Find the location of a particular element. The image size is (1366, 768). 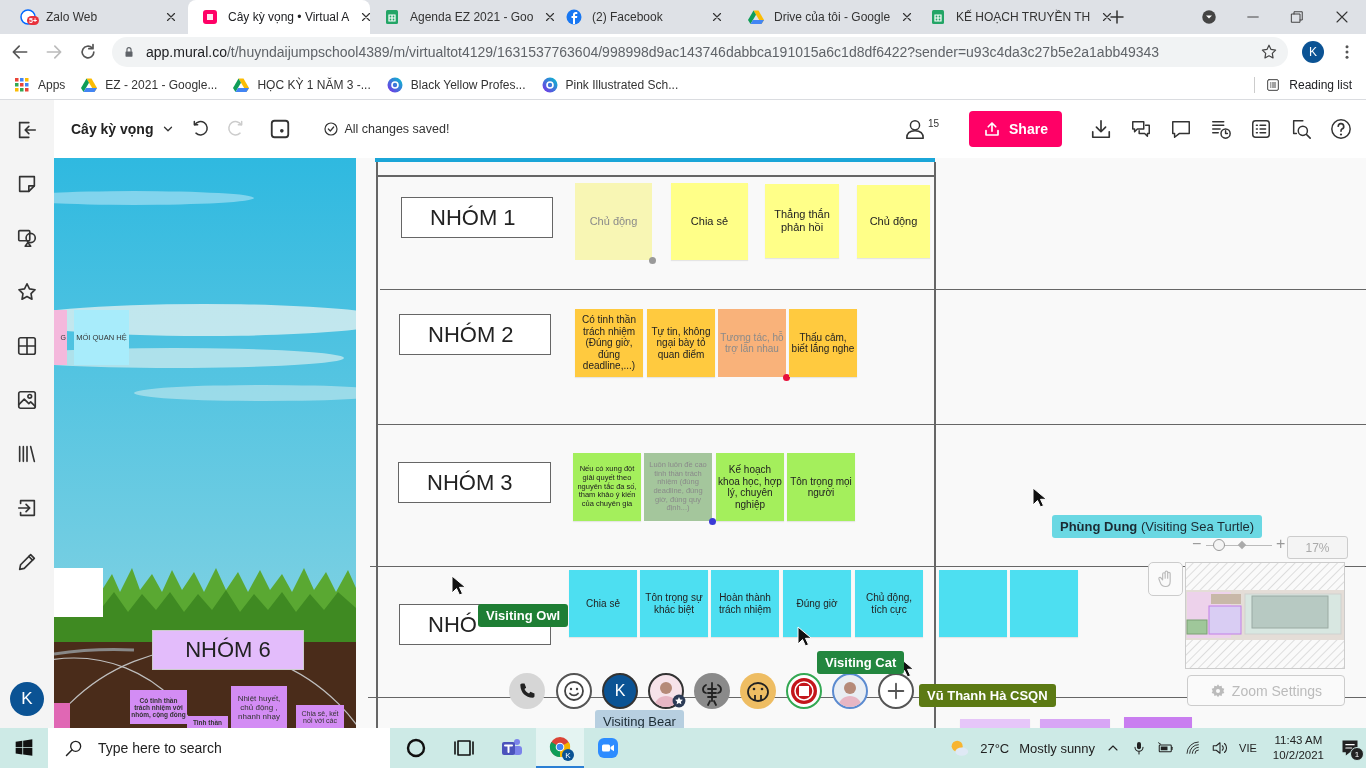

browser-tab: Agenda EZ 2021 - Goo is located at coordinates (461, 17).